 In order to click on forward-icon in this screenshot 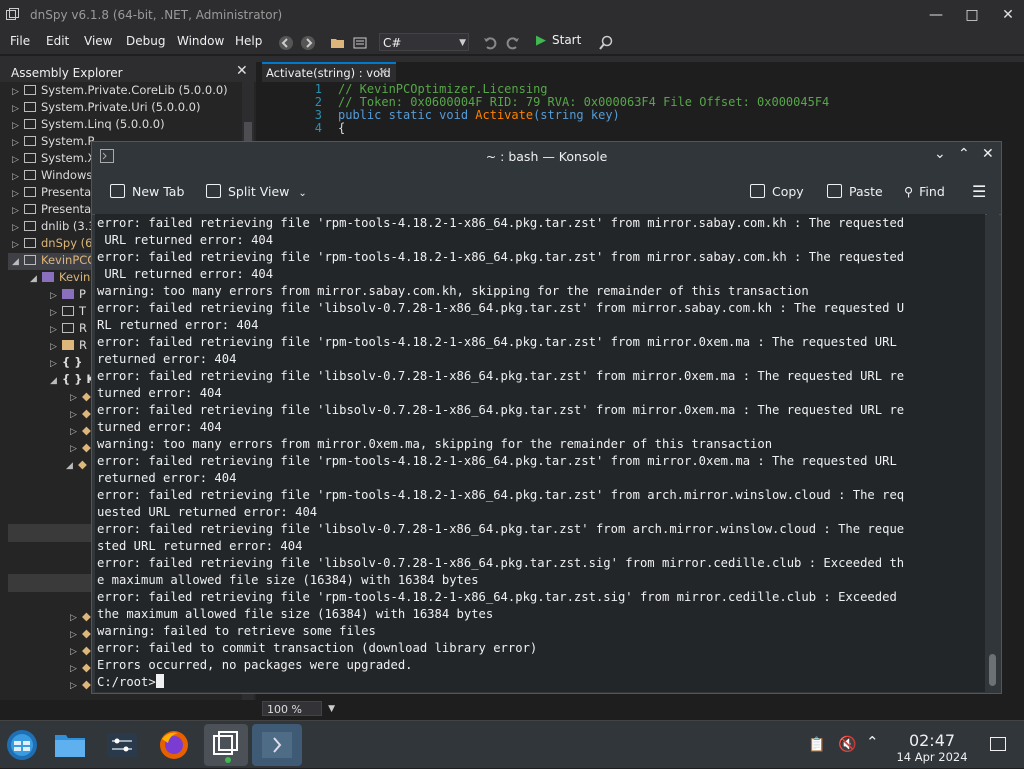, I will do `click(308, 43)`.